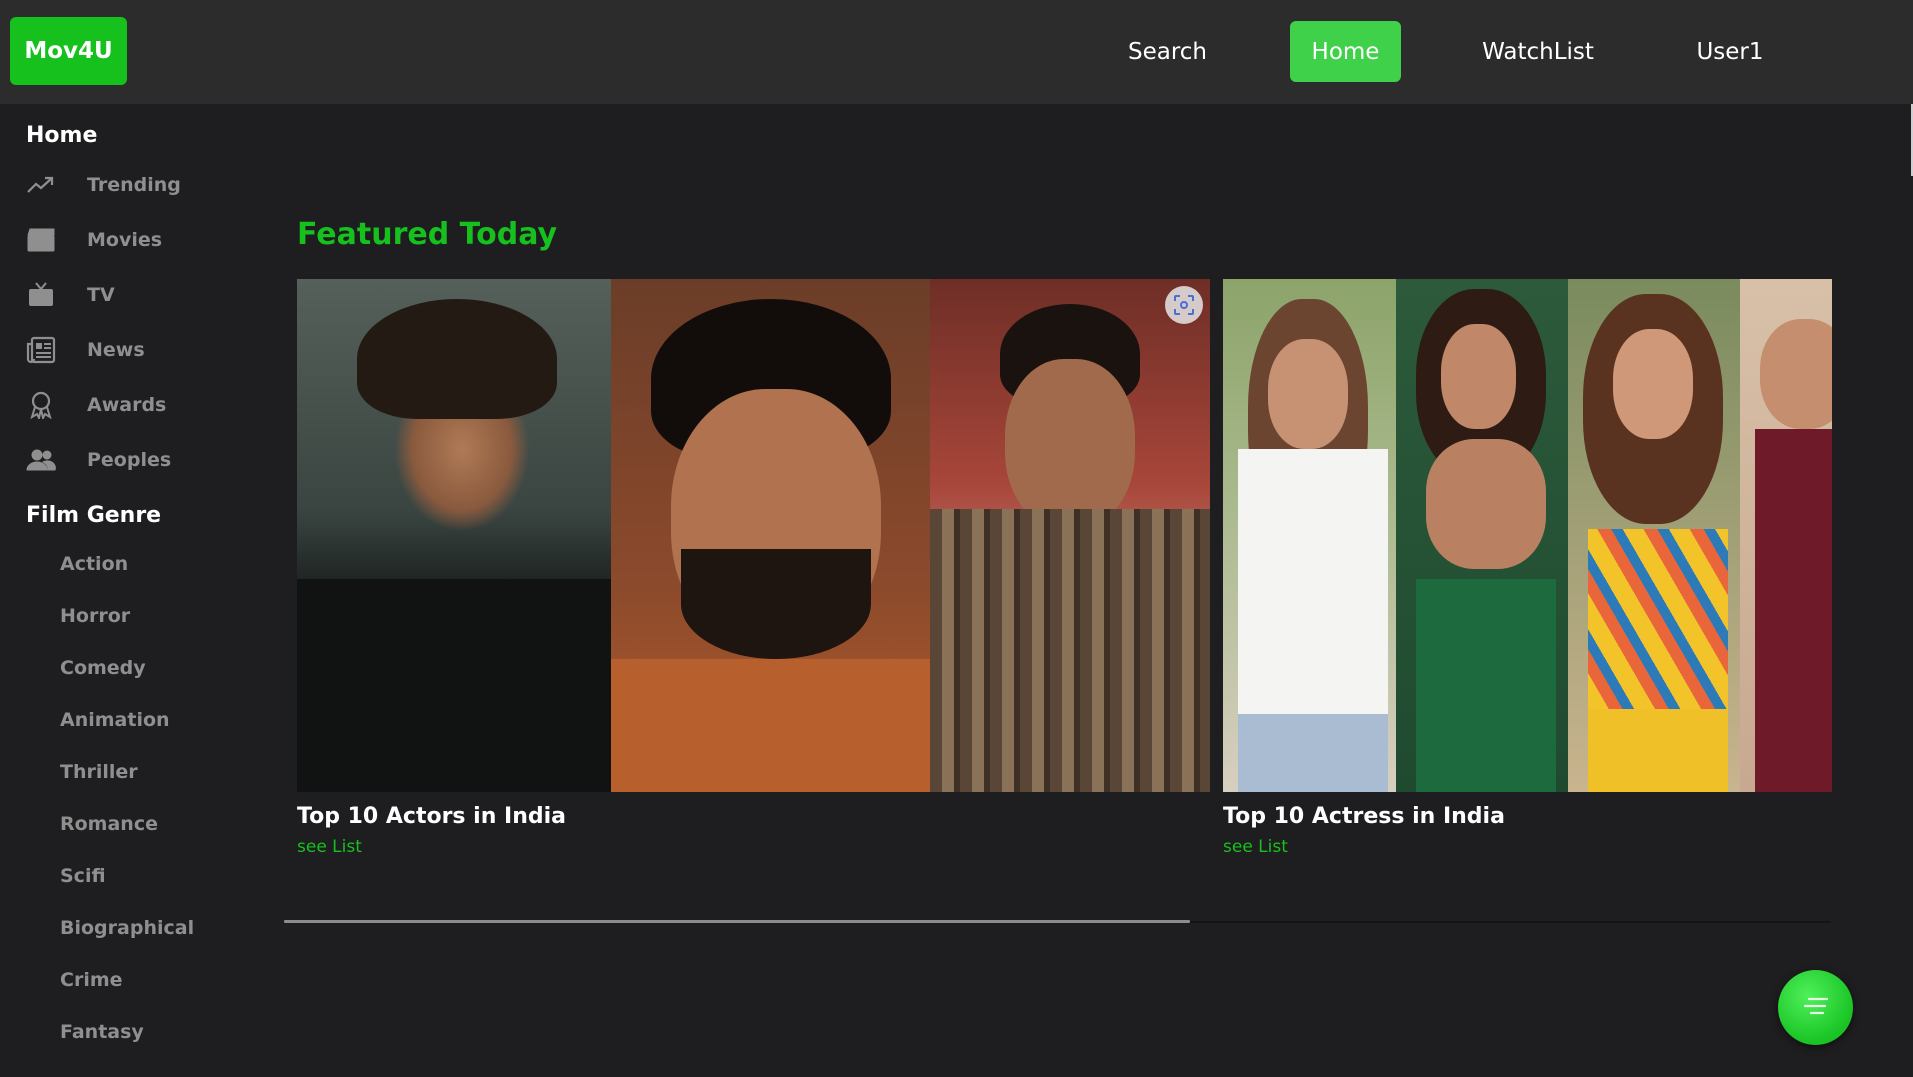 The width and height of the screenshot is (1913, 1077). What do you see at coordinates (109, 824) in the screenshot?
I see `genre-item-romance: Romance` at bounding box center [109, 824].